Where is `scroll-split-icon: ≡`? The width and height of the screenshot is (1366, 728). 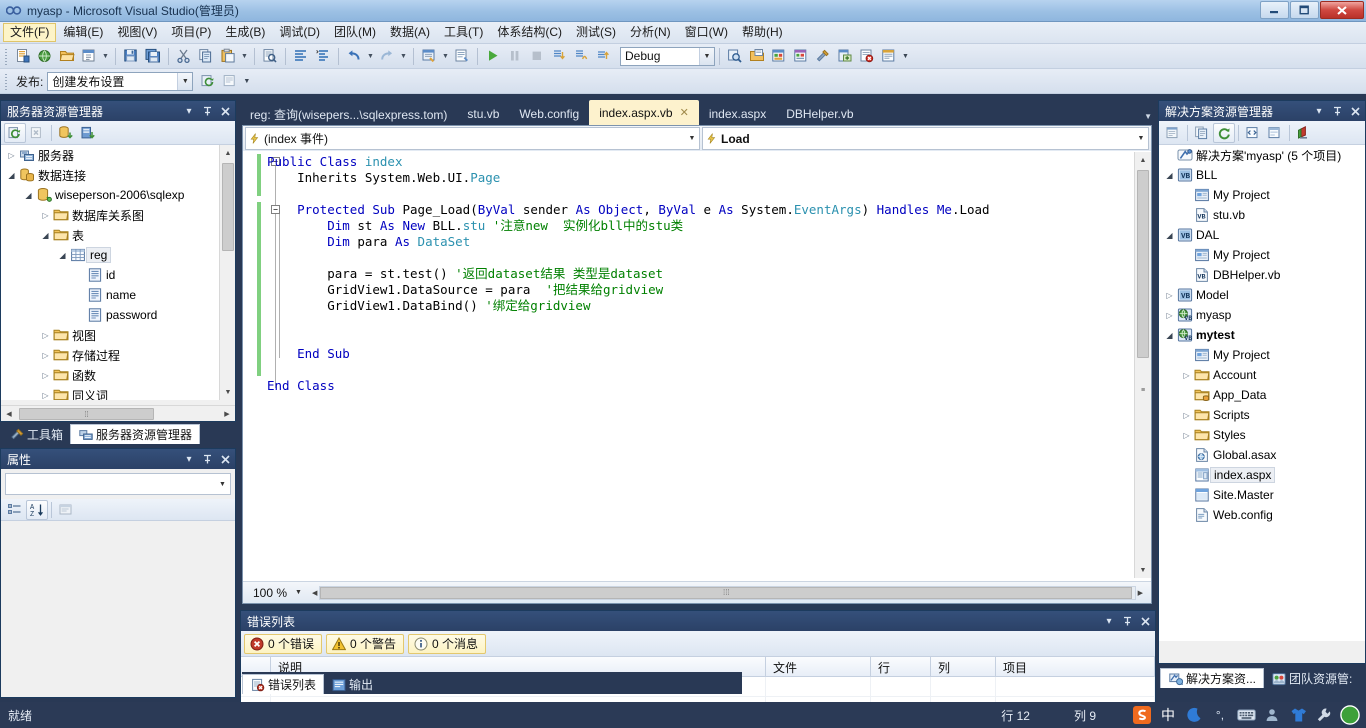
scroll-split-icon: ≡ is located at coordinates (1143, 390).